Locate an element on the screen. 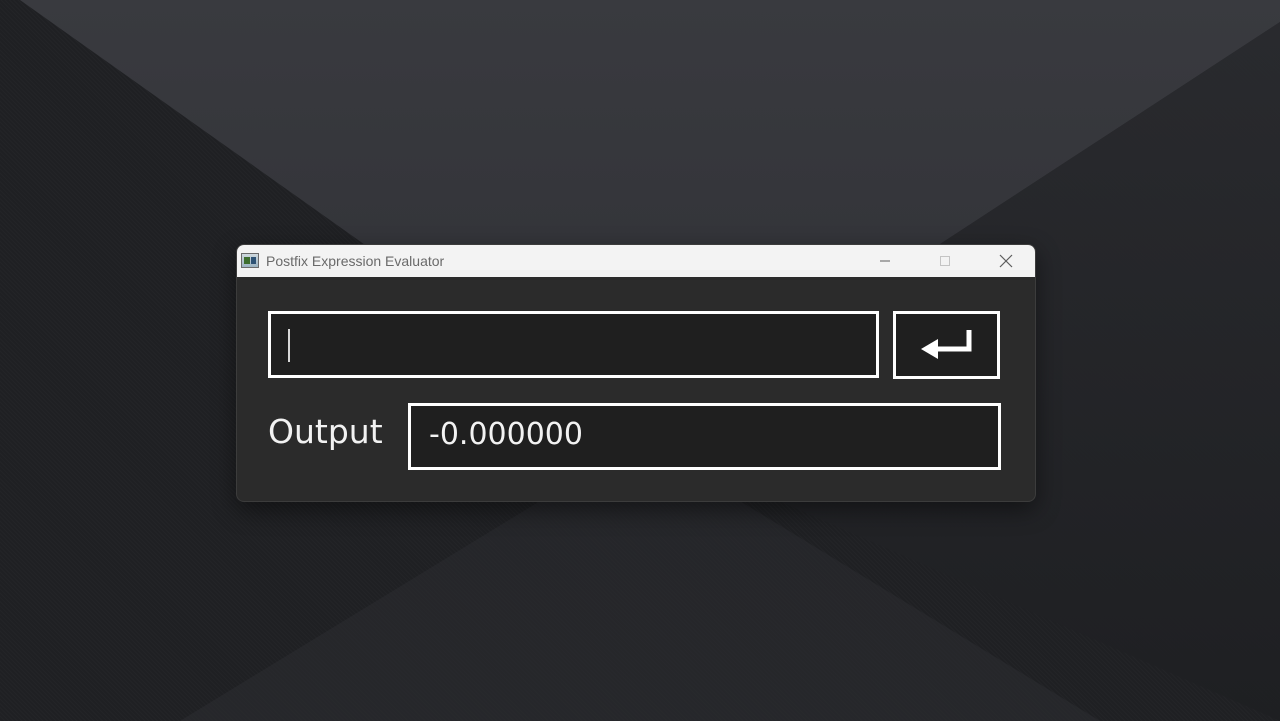 This screenshot has width=1280, height=721. expression-input-box is located at coordinates (573, 344).